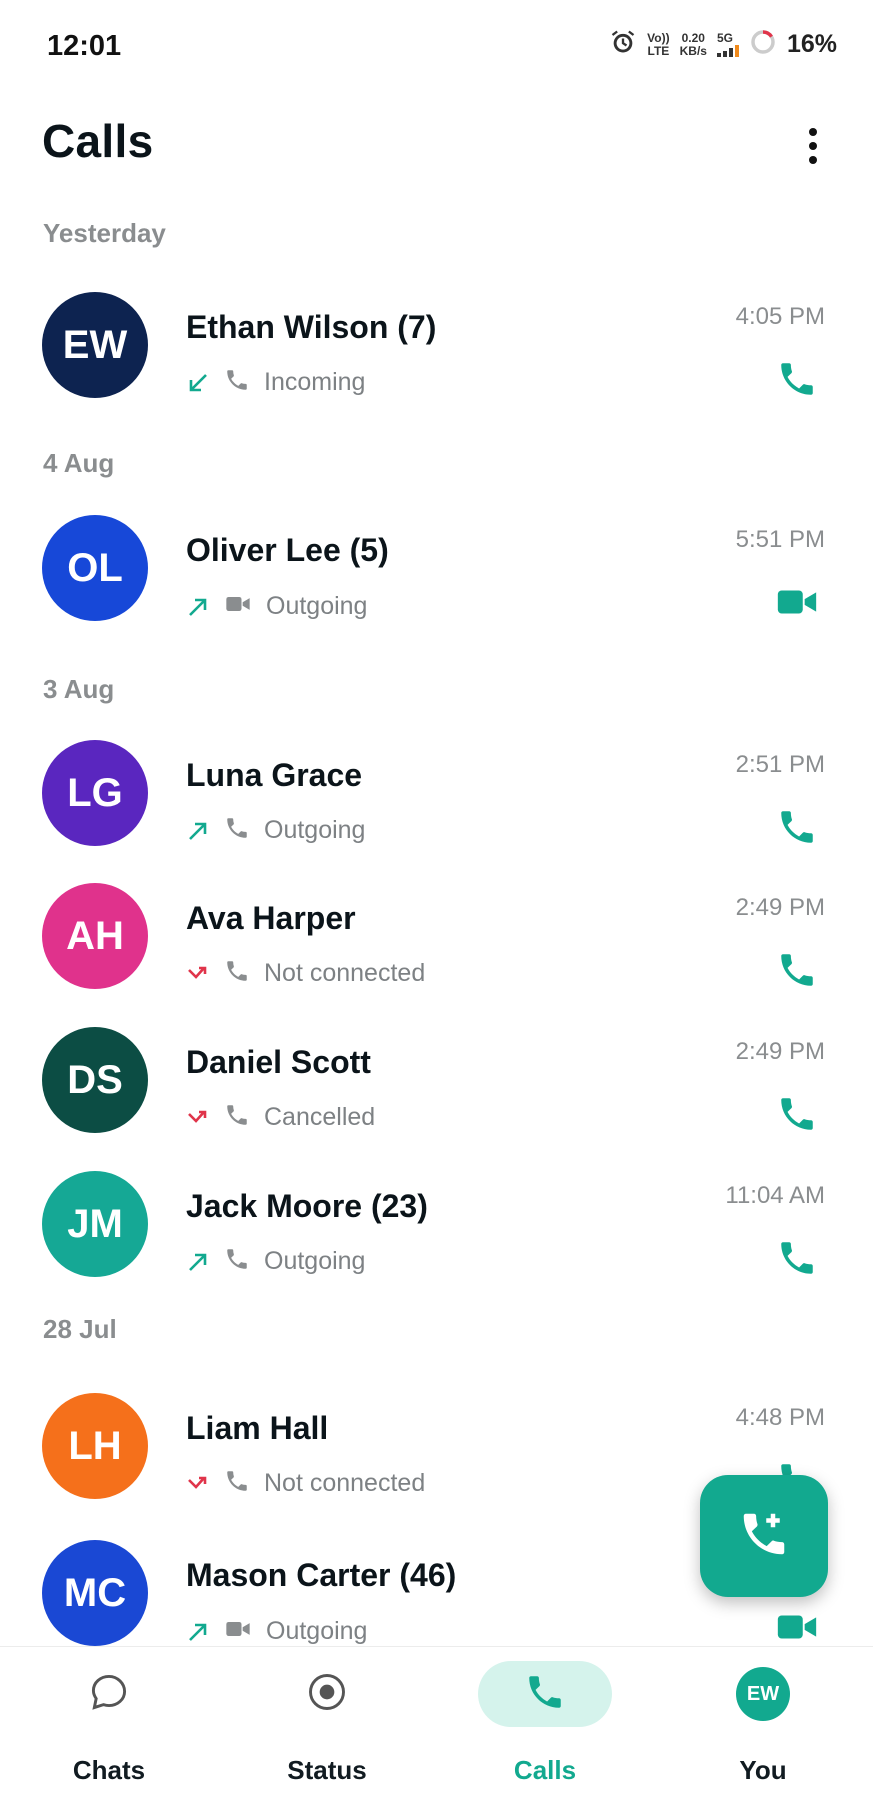 The height and width of the screenshot is (1800, 873). What do you see at coordinates (80, 1329) in the screenshot?
I see `section-label-28-jul: 28 Jul` at bounding box center [80, 1329].